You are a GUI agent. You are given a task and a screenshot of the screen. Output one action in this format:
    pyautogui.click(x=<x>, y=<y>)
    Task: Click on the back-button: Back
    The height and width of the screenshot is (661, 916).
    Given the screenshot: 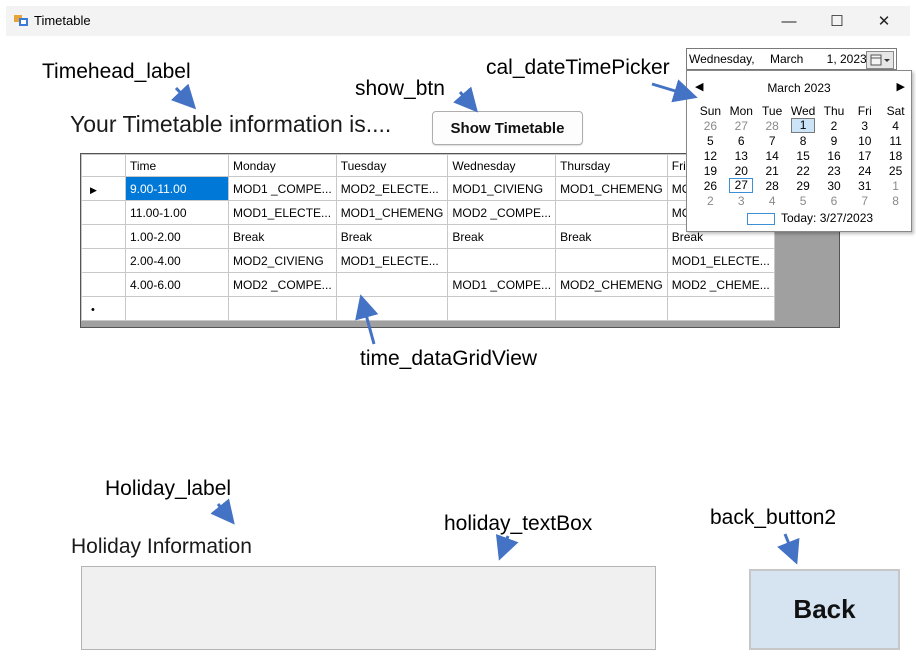 What is the action you would take?
    pyautogui.click(x=824, y=609)
    